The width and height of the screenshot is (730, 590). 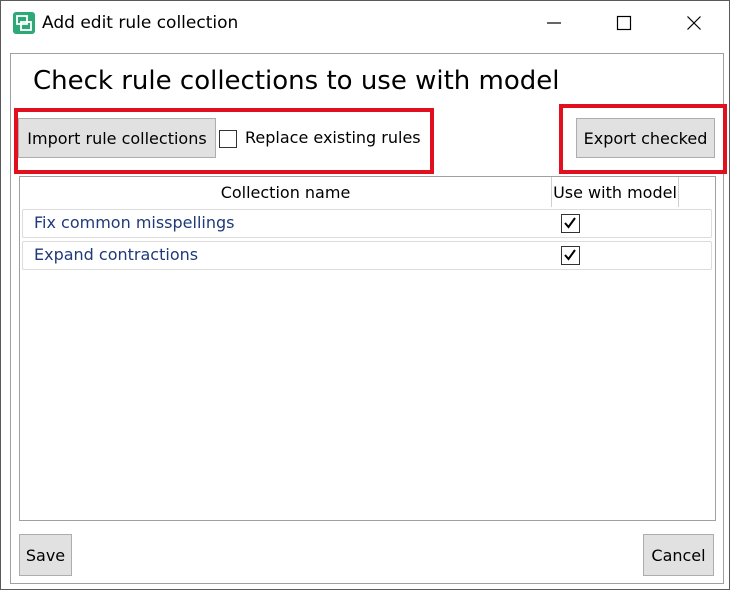 I want to click on maximize-icon, so click(x=624, y=23).